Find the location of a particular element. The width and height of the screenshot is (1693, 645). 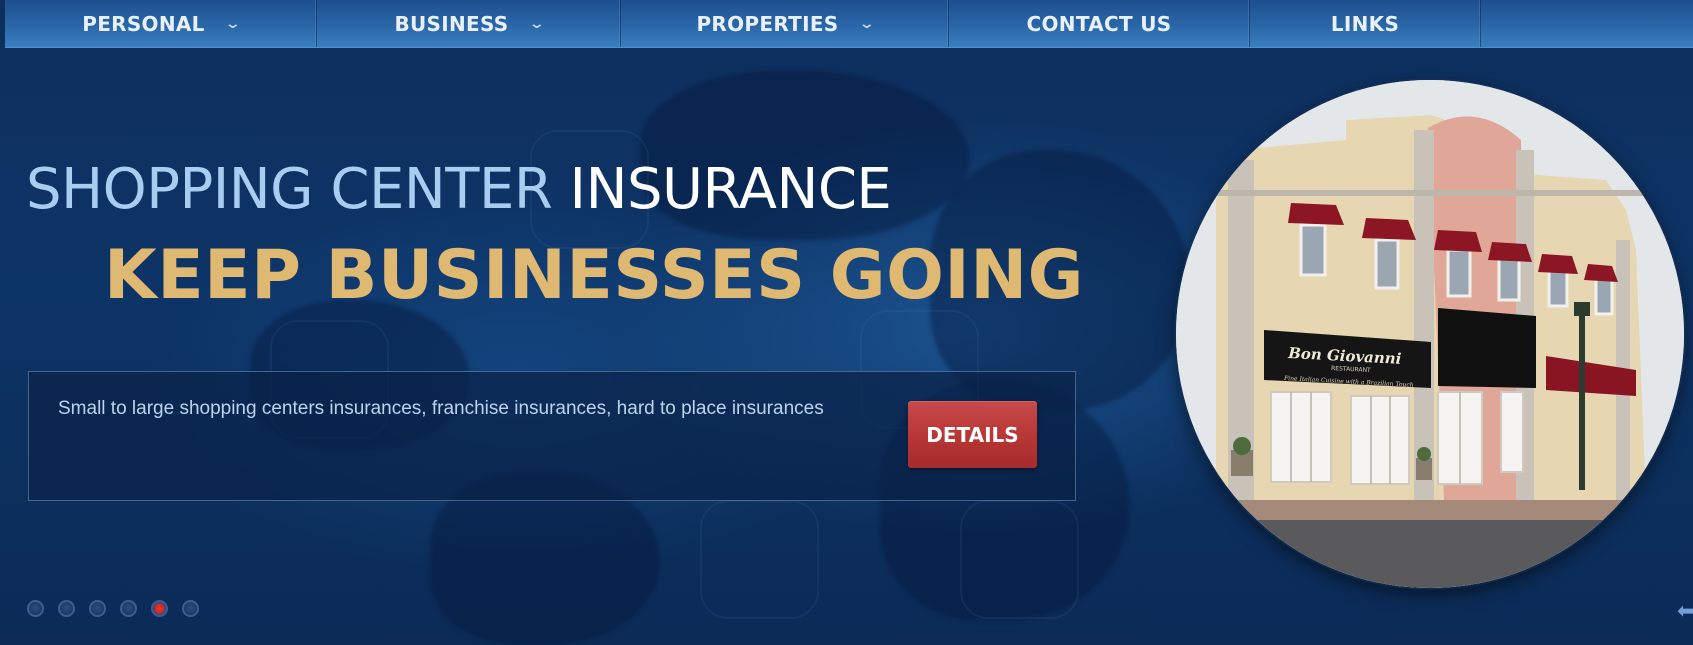

nav-item-contact-us: CONTACT US is located at coordinates (1099, 23).